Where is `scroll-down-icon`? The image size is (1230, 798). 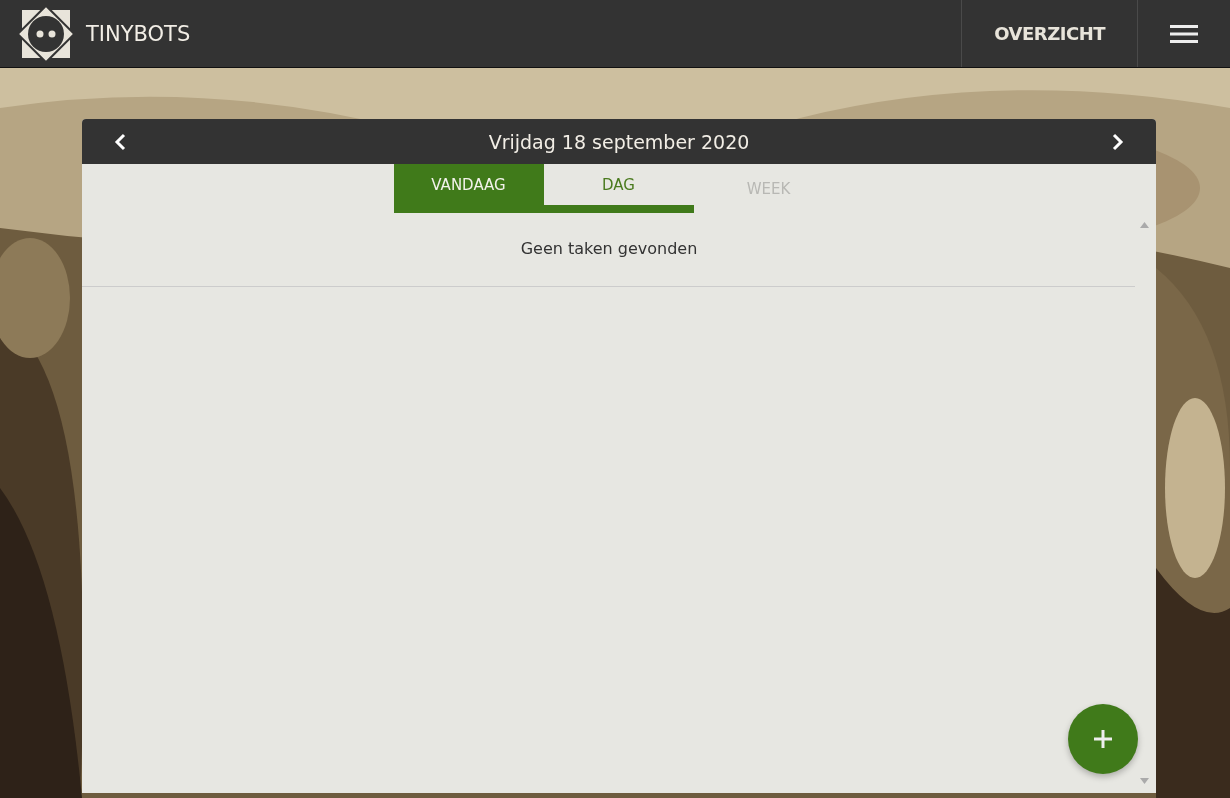 scroll-down-icon is located at coordinates (1144, 781).